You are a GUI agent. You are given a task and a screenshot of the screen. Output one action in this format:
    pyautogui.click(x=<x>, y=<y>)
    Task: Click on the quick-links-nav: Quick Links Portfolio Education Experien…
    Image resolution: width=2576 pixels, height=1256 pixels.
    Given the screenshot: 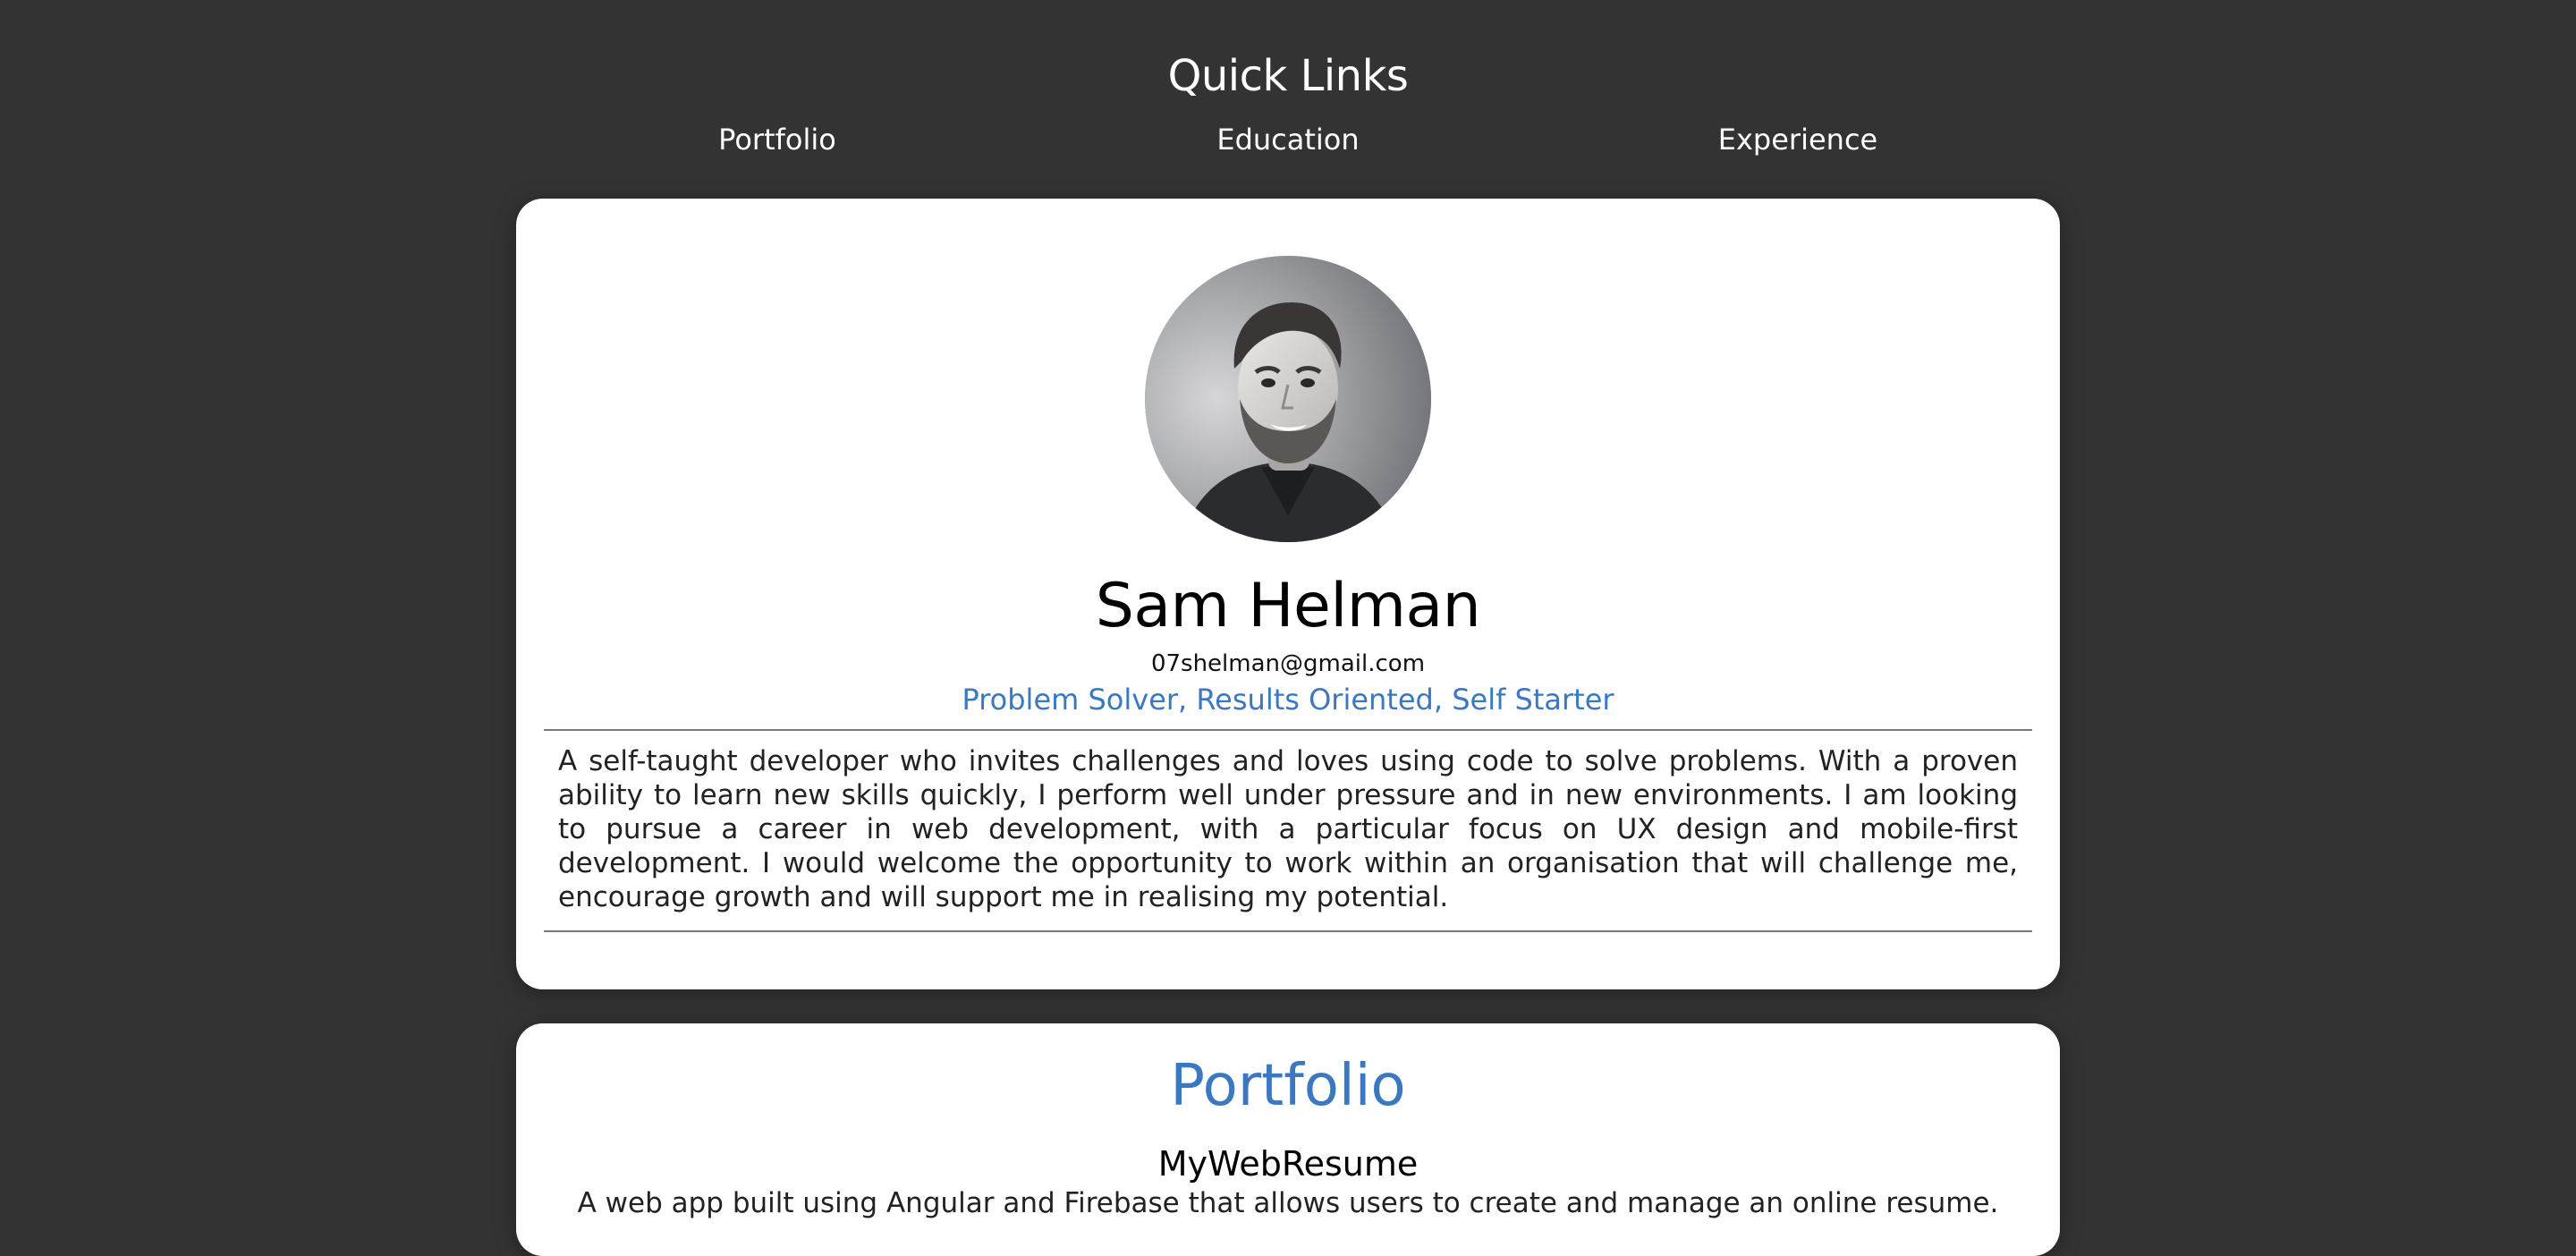 What is the action you would take?
    pyautogui.click(x=1288, y=94)
    